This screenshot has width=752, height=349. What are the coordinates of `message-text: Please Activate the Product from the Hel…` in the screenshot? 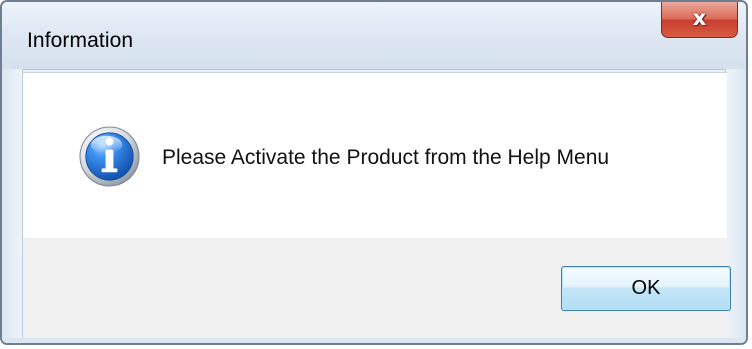 It's located at (386, 157).